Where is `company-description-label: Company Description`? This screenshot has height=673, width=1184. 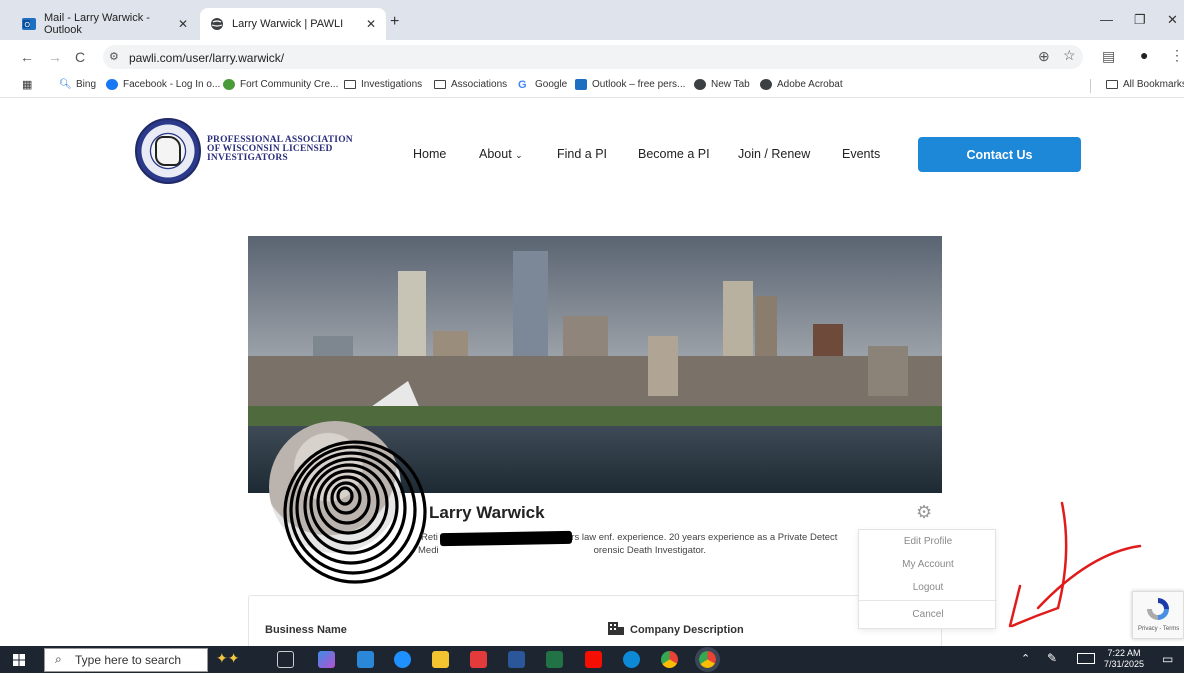 company-description-label: Company Description is located at coordinates (687, 630).